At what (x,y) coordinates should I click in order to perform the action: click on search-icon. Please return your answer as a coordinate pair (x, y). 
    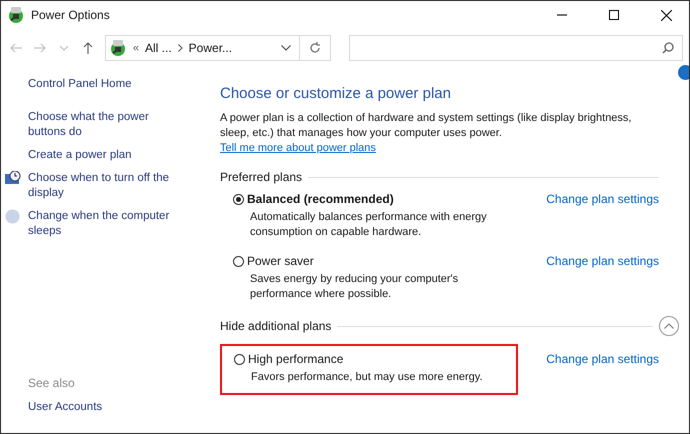
    Looking at the image, I should click on (668, 48).